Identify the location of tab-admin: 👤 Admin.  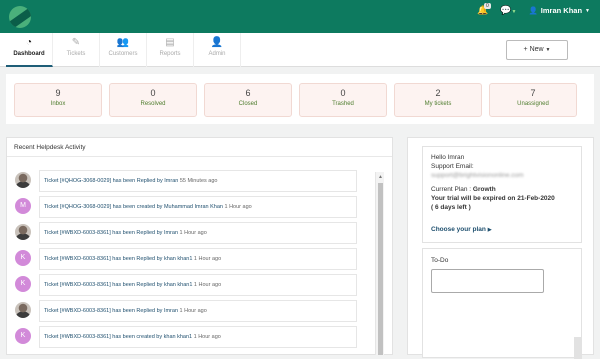
(217, 50).